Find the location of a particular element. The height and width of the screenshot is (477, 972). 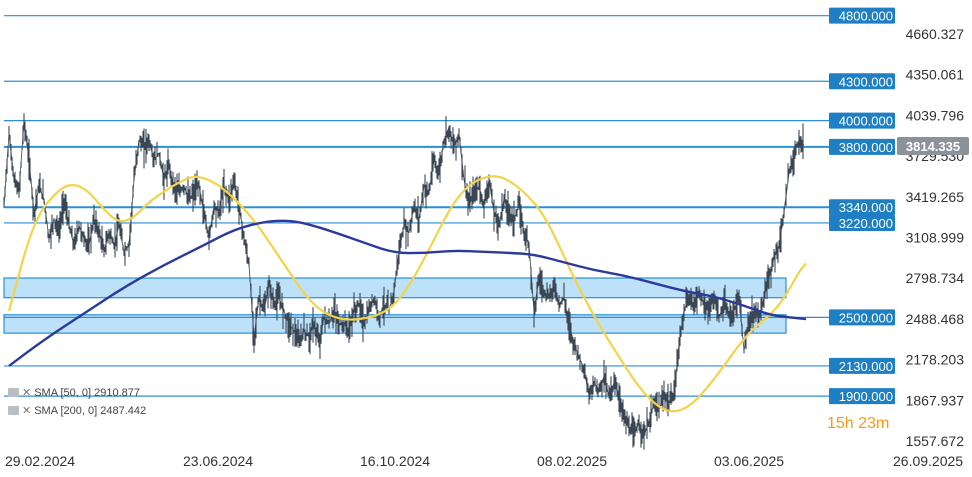

candle-countdown: 15h 23m is located at coordinates (858, 423).